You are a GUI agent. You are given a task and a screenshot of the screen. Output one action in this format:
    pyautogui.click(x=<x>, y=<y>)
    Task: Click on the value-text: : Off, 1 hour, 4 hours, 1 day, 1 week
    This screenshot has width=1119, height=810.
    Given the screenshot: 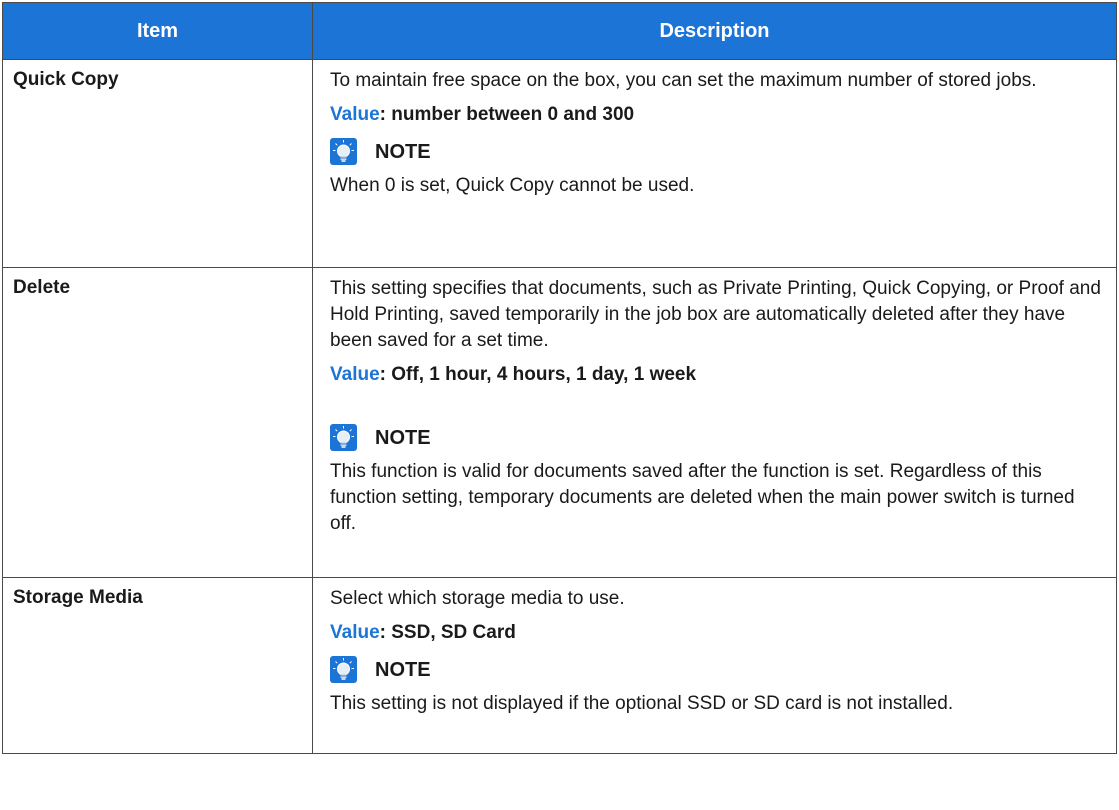 What is the action you would take?
    pyautogui.click(x=538, y=374)
    